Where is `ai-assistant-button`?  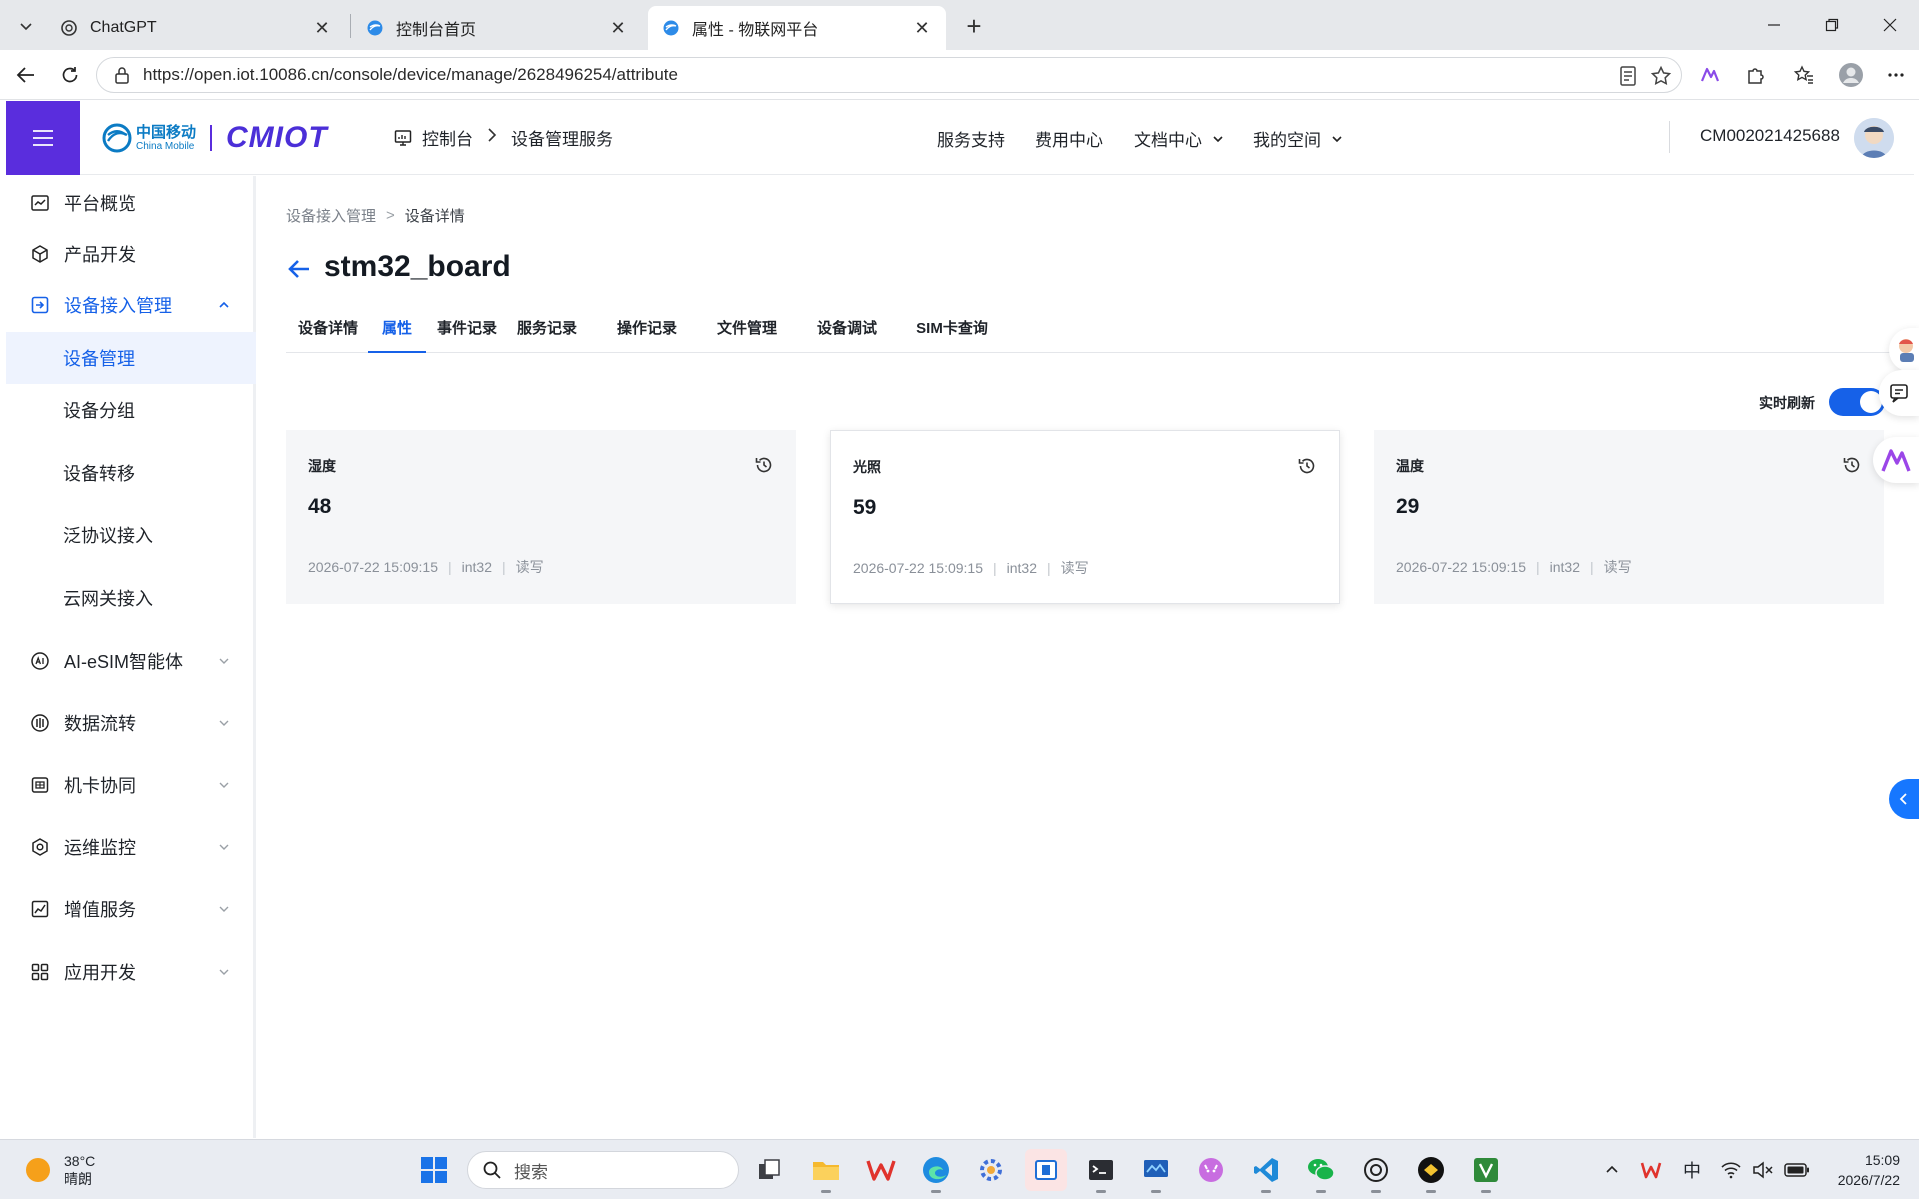
ai-assistant-button is located at coordinates (1896, 460).